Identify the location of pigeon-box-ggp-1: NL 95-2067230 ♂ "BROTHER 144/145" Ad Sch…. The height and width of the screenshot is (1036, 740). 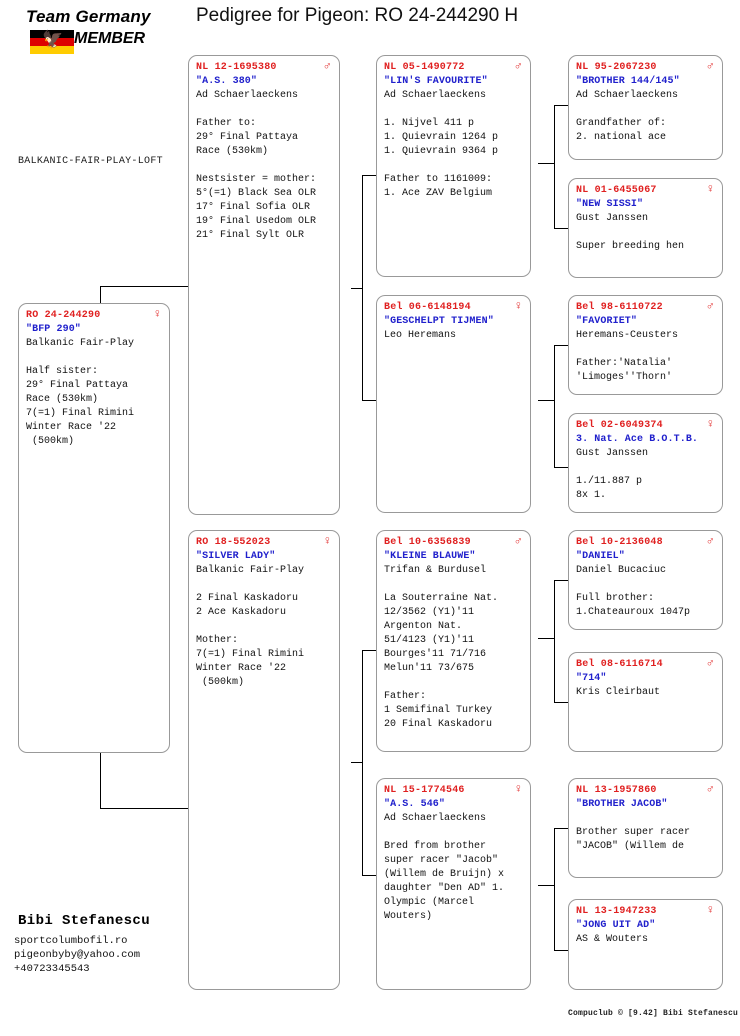
(645, 107).